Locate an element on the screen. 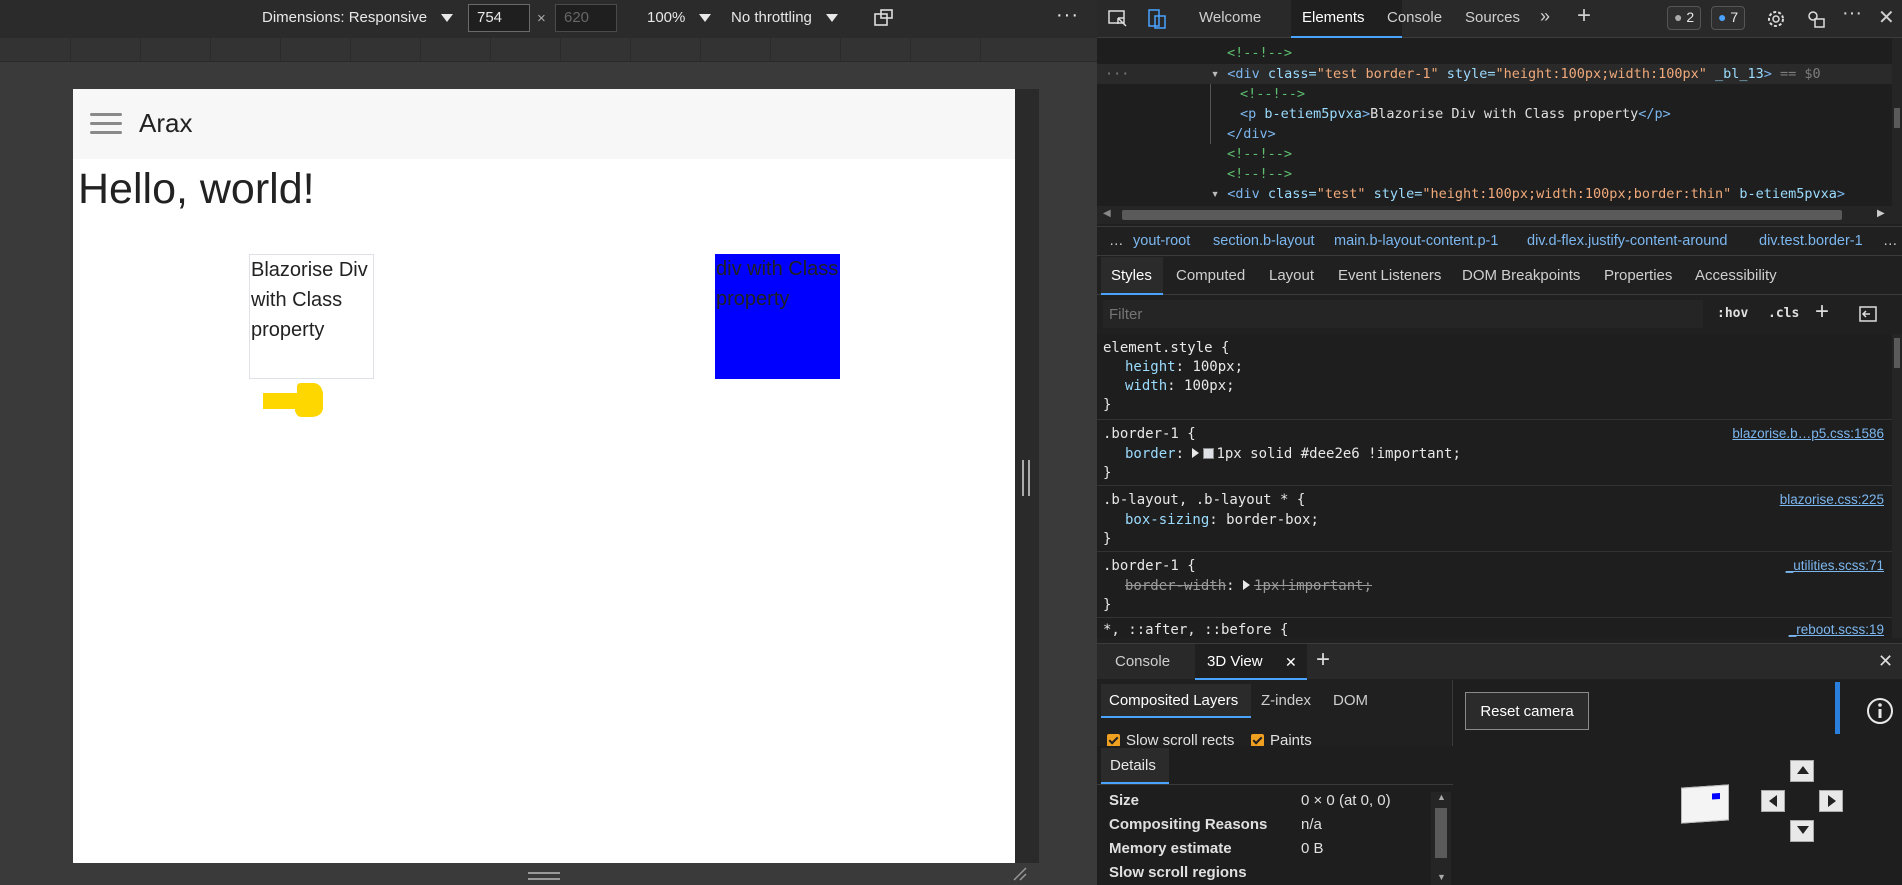 This screenshot has height=885, width=1902. styles-scrollbar is located at coordinates (1897, 486).